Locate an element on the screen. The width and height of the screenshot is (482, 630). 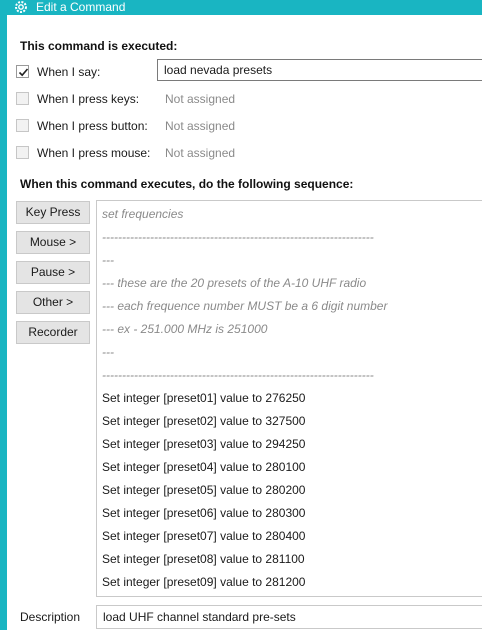
sequence-item: Set integer [preset03] value to 294250 is located at coordinates (203, 446).